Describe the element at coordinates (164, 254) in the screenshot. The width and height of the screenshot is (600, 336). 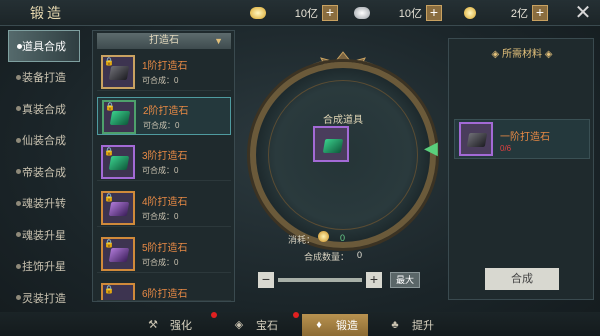
I see `list-item: 🔒 5阶打造石 可合成：0` at that location.